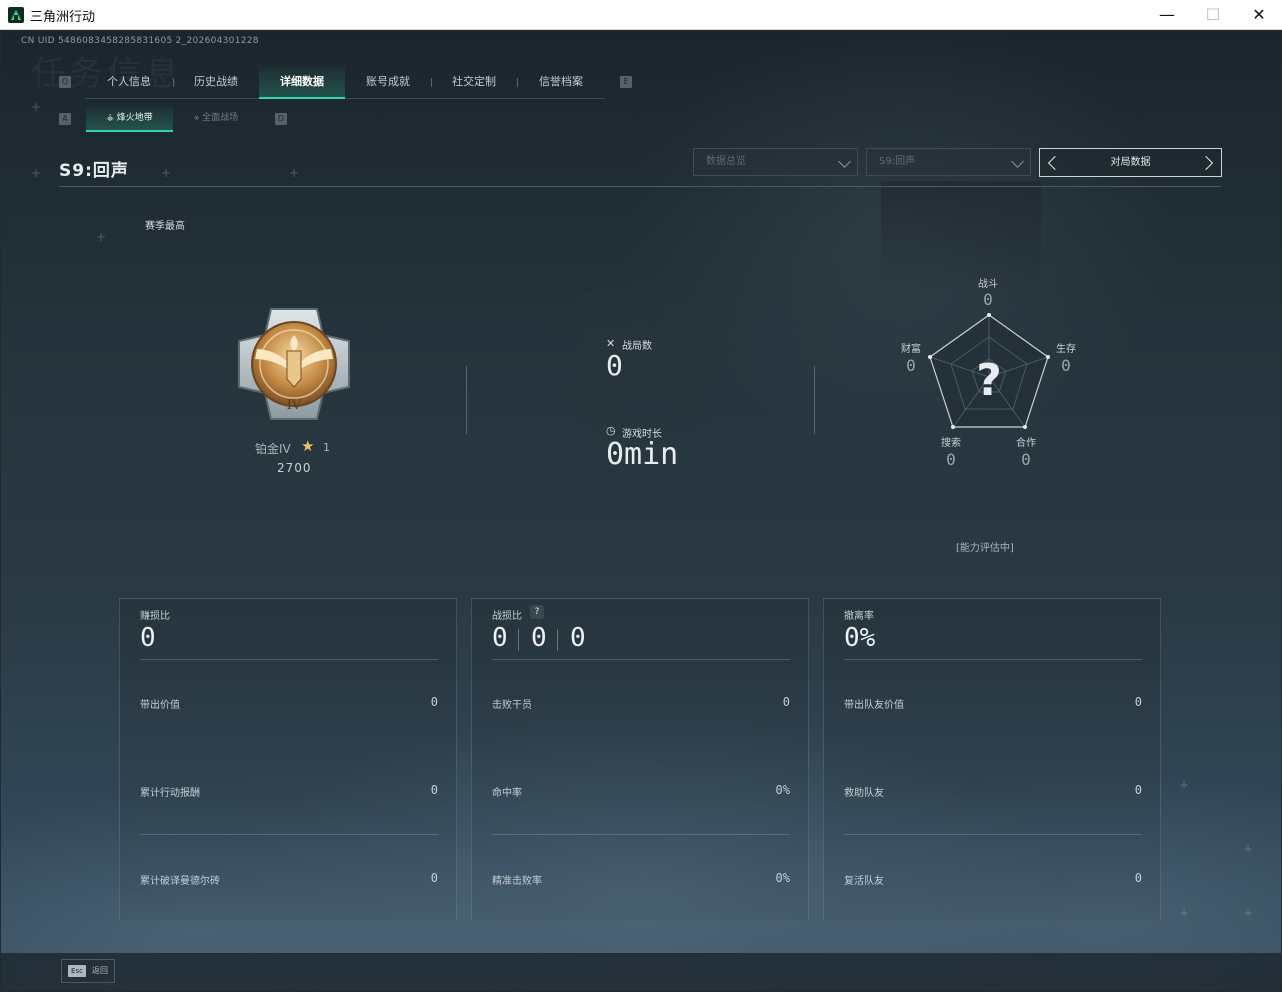  What do you see at coordinates (63, 16) in the screenshot?
I see `window-title: 三角洲行动` at bounding box center [63, 16].